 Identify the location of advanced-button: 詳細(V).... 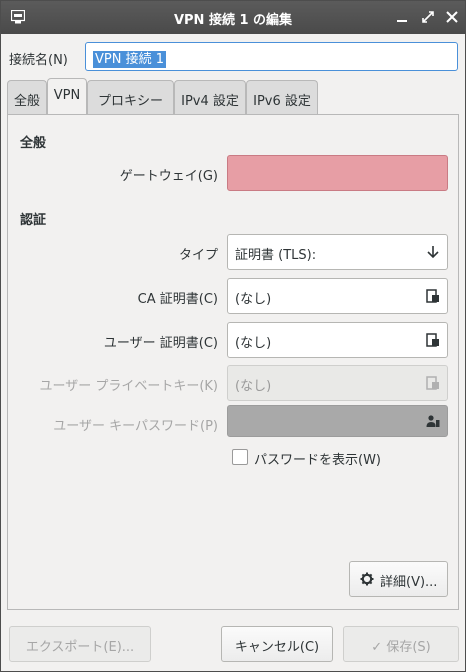
(398, 579).